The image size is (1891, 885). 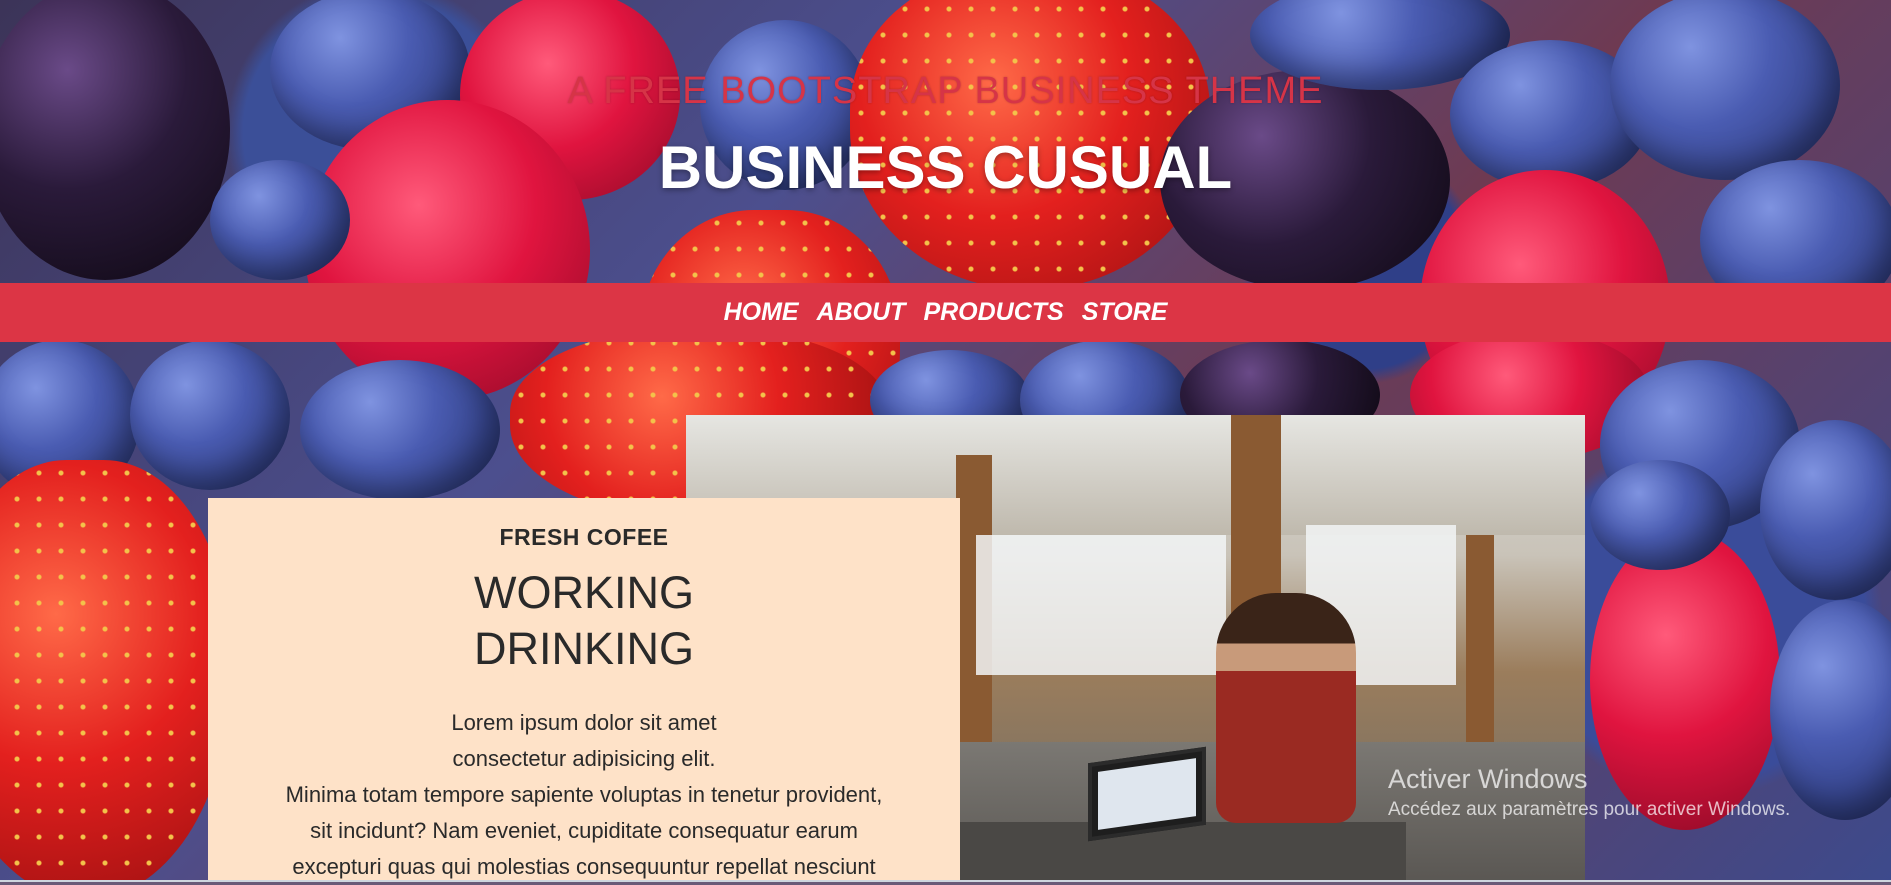 What do you see at coordinates (993, 312) in the screenshot?
I see `nav-products-link: PRODUCTS` at bounding box center [993, 312].